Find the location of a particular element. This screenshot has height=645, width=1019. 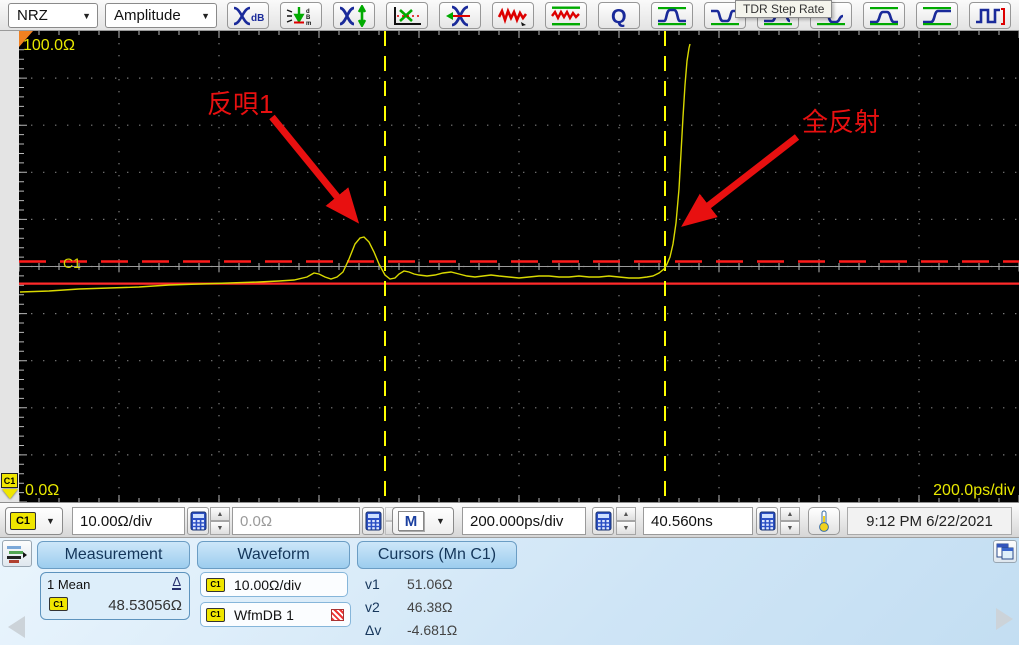

horizontal-position-field: 40.560ns is located at coordinates (698, 521).